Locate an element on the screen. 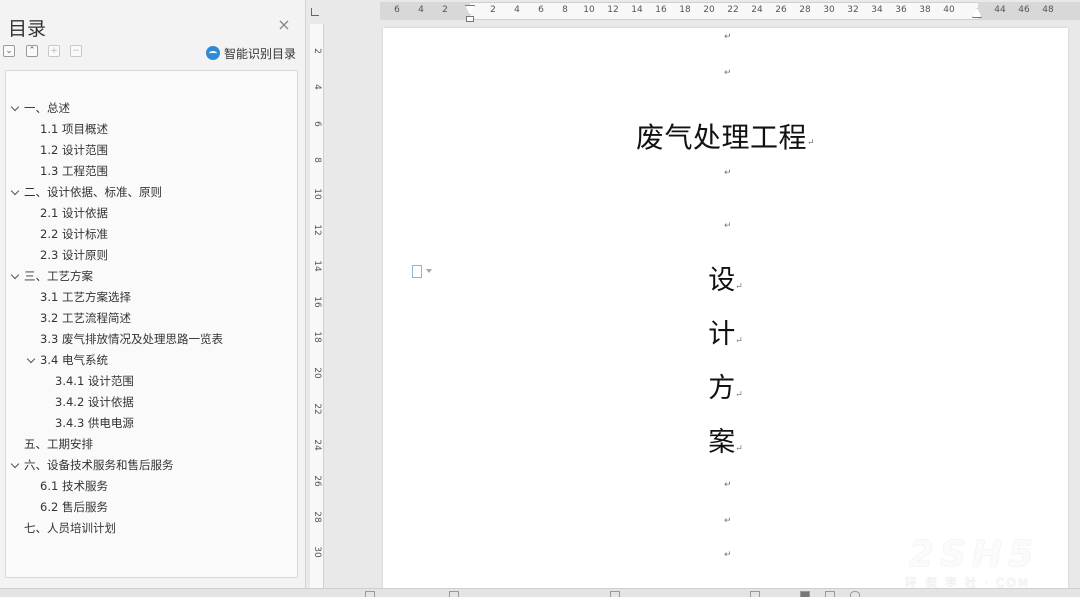 This screenshot has height=597, width=1080. toc-item-3: 三、工艺方案 is located at coordinates (58, 276).